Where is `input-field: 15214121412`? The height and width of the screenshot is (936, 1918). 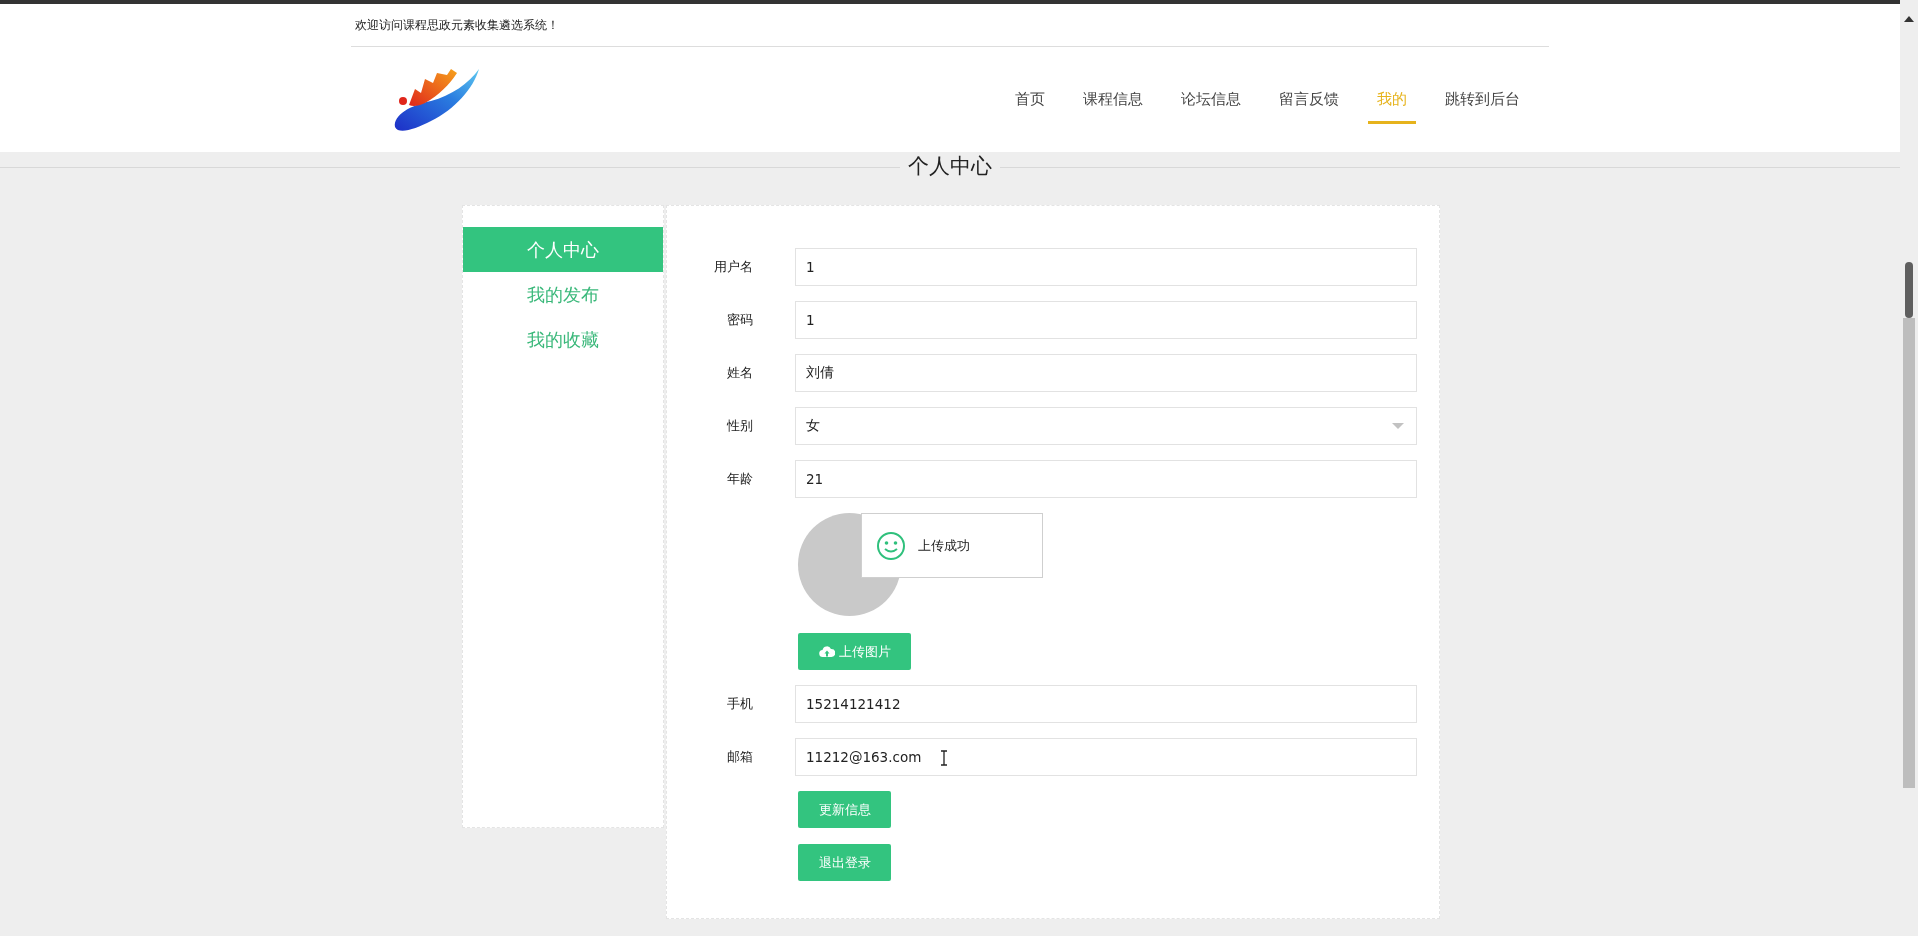 input-field: 15214121412 is located at coordinates (1106, 704).